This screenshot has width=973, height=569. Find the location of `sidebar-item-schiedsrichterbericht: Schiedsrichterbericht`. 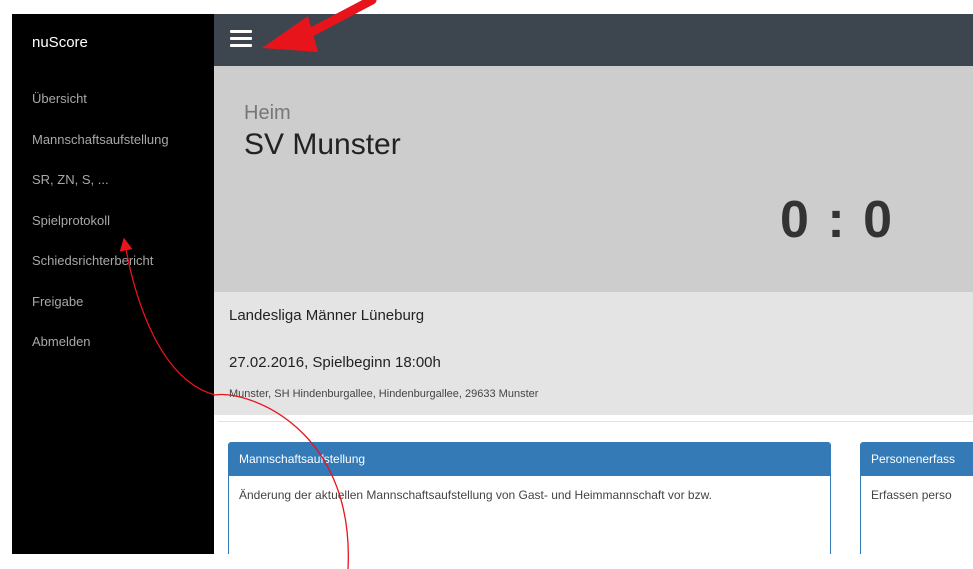

sidebar-item-schiedsrichterbericht: Schiedsrichterbericht is located at coordinates (113, 272).